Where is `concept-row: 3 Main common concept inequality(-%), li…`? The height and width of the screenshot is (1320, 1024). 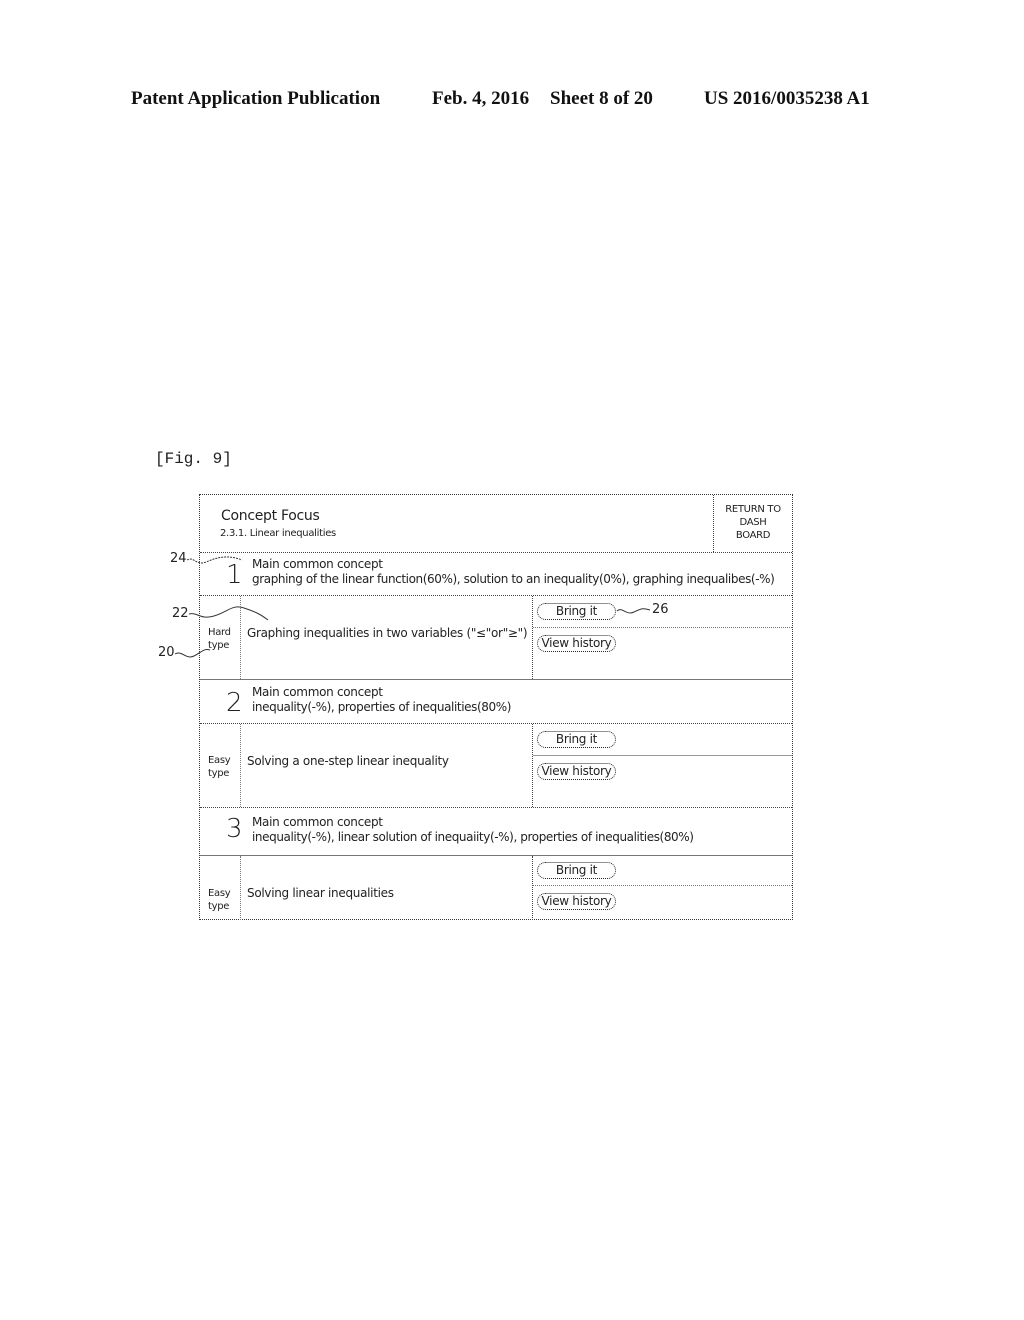 concept-row: 3 Main common concept inequality(-%), li… is located at coordinates (496, 832).